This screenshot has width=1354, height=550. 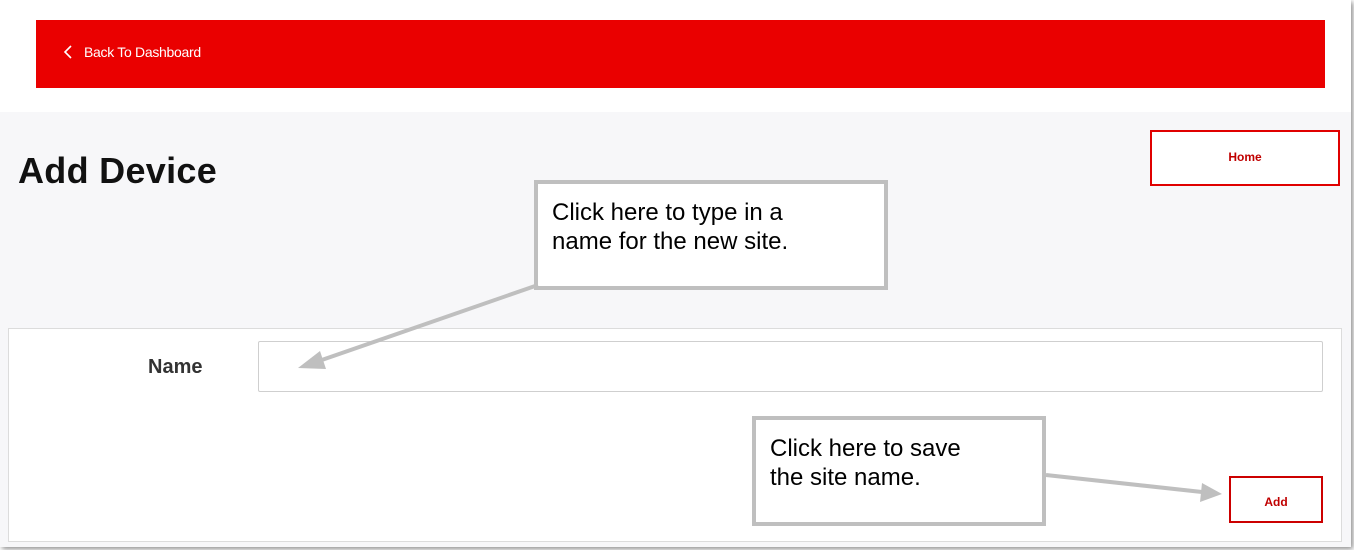 I want to click on name-input, so click(x=790, y=366).